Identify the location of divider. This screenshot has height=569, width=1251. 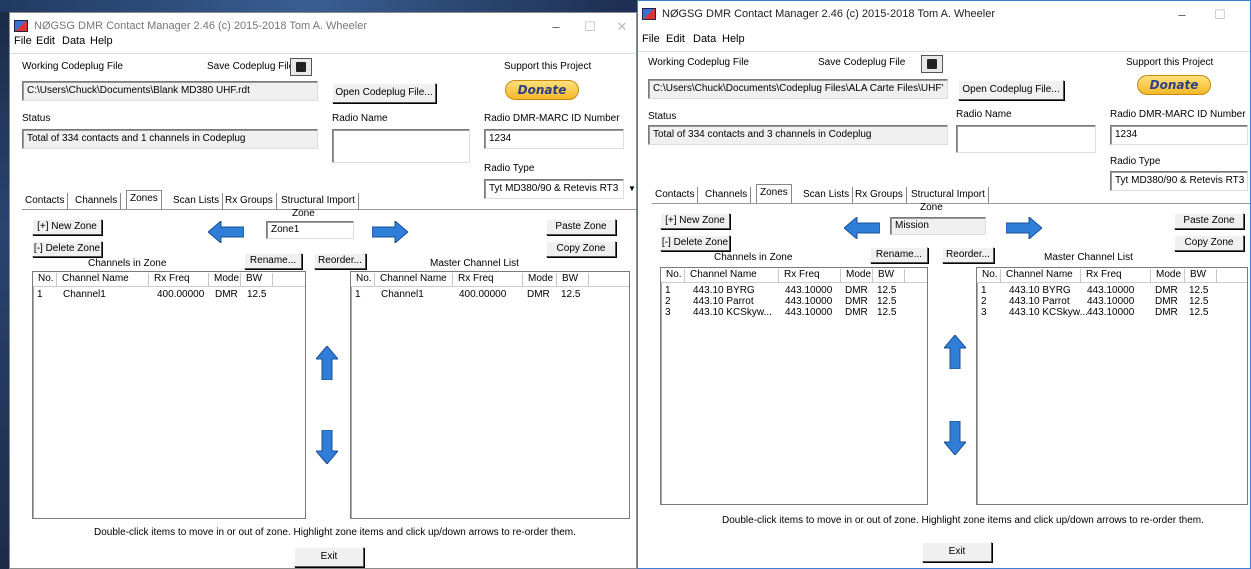
(323, 53).